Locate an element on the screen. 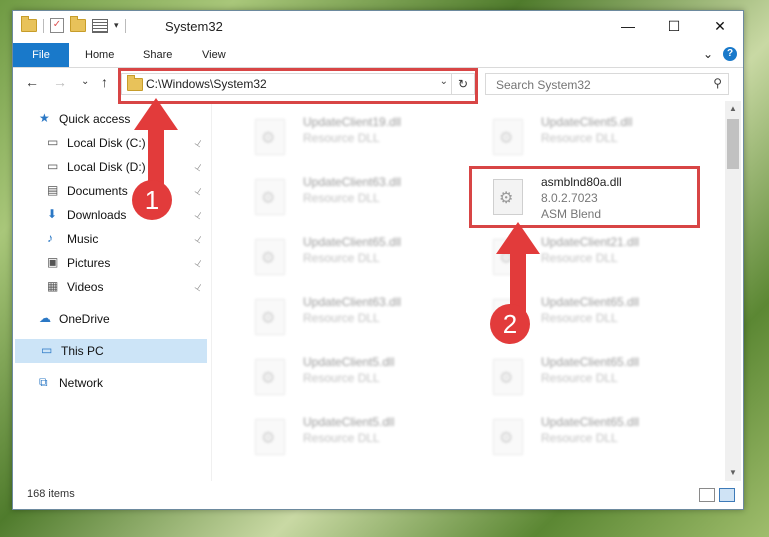 The width and height of the screenshot is (769, 537). file-item: UpdateClient19.dll Resource DLL is located at coordinates (348, 137).